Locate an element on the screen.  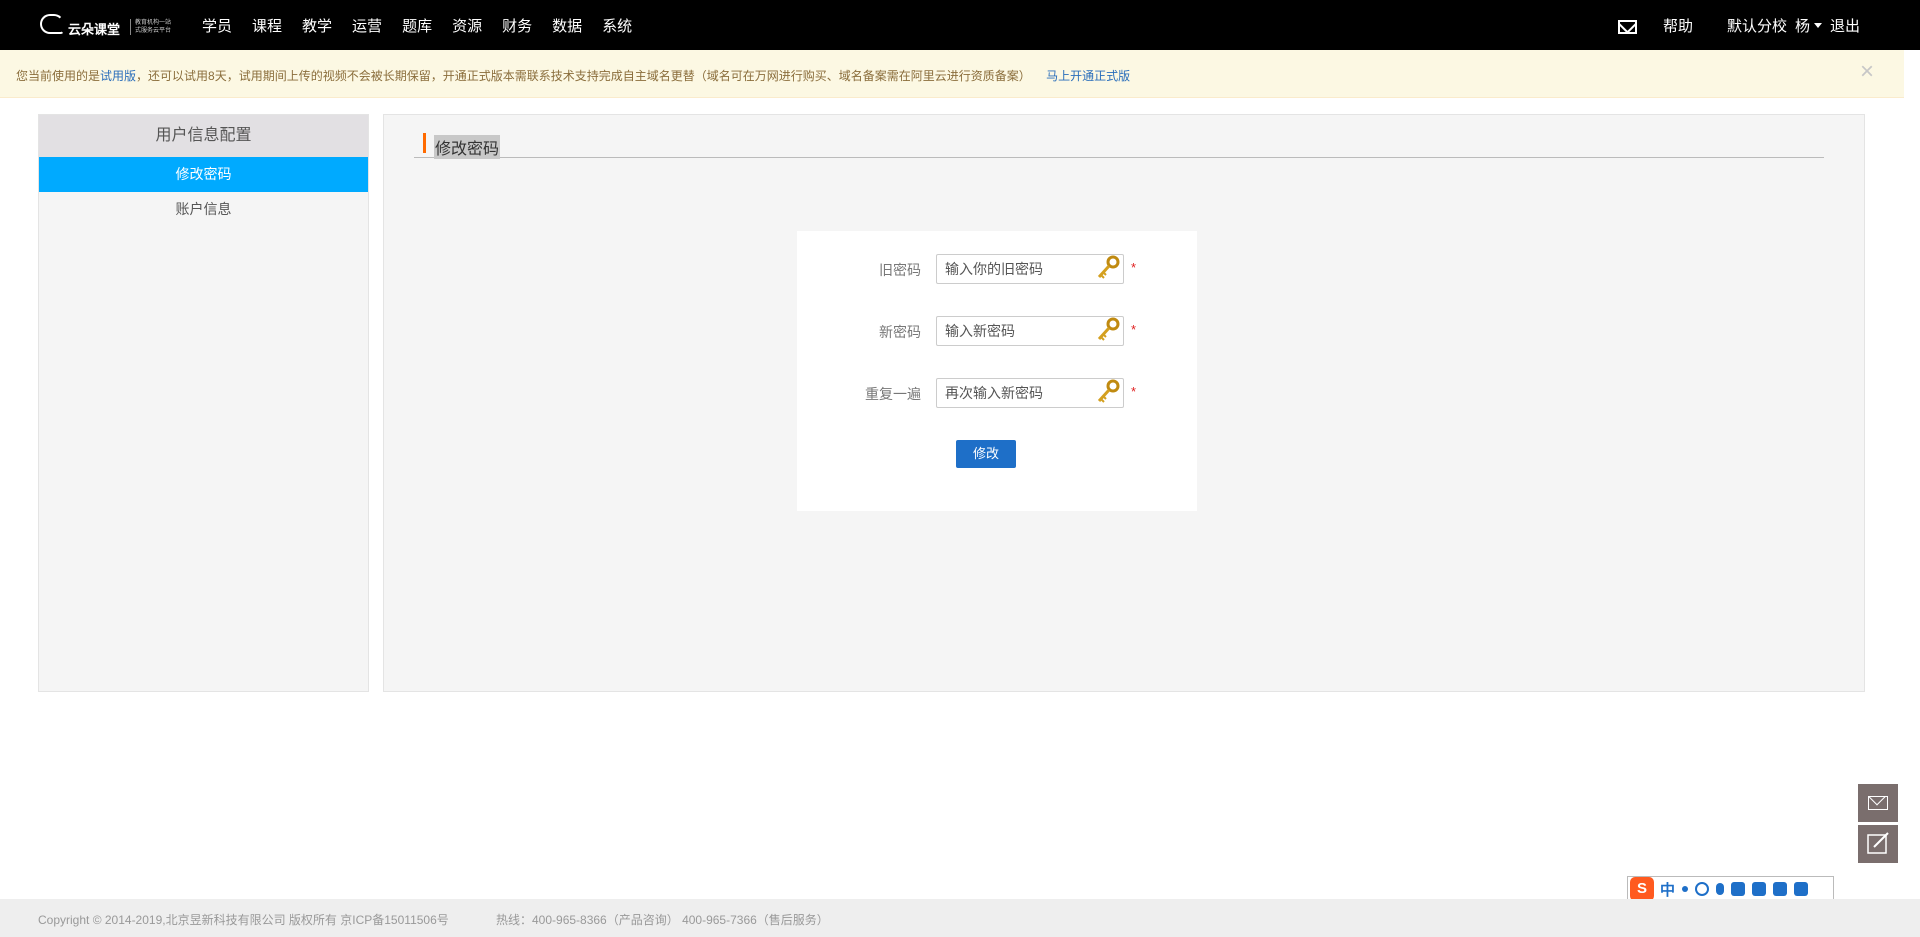
main-nav: 学员 课程 教学 运营 题库 资源 财务 数据 系统 is located at coordinates (427, 25).